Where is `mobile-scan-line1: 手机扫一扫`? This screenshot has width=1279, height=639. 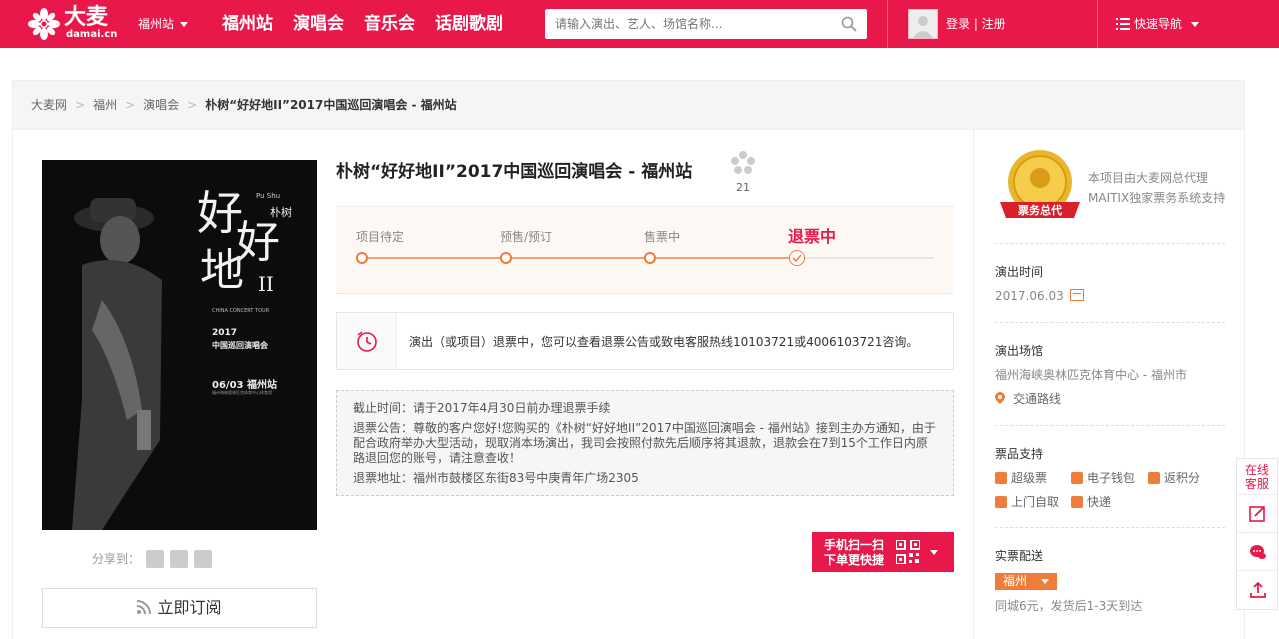 mobile-scan-line1: 手机扫一扫 is located at coordinates (854, 545).